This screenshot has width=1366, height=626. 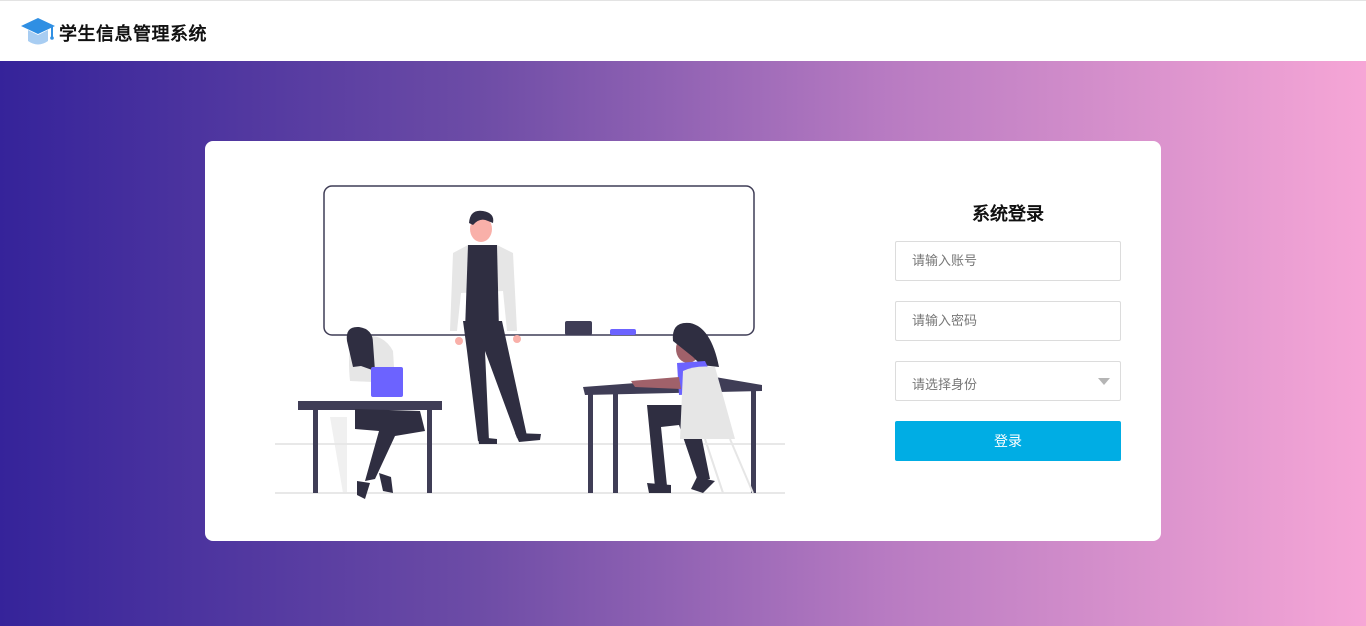 I want to click on password-field-wrapper, so click(x=1008, y=321).